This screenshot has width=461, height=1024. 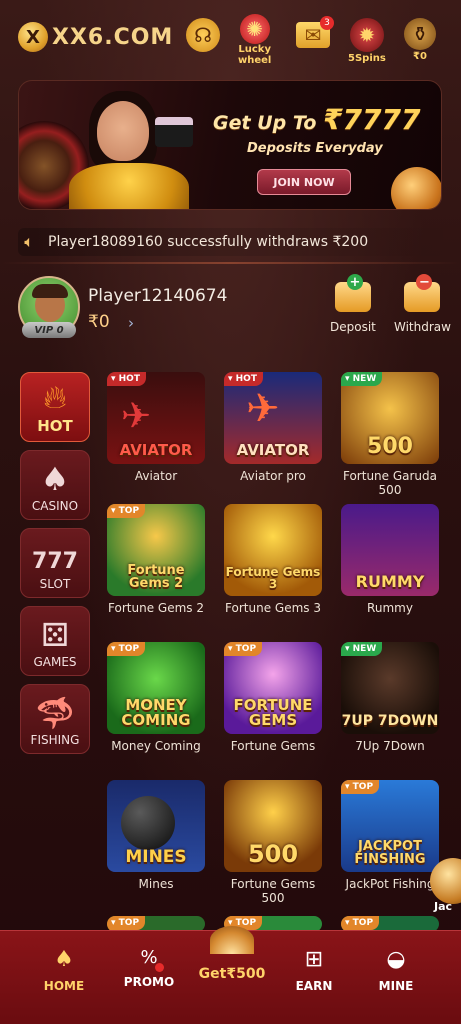 What do you see at coordinates (273, 826) in the screenshot?
I see `game-thumbnail: 500` at bounding box center [273, 826].